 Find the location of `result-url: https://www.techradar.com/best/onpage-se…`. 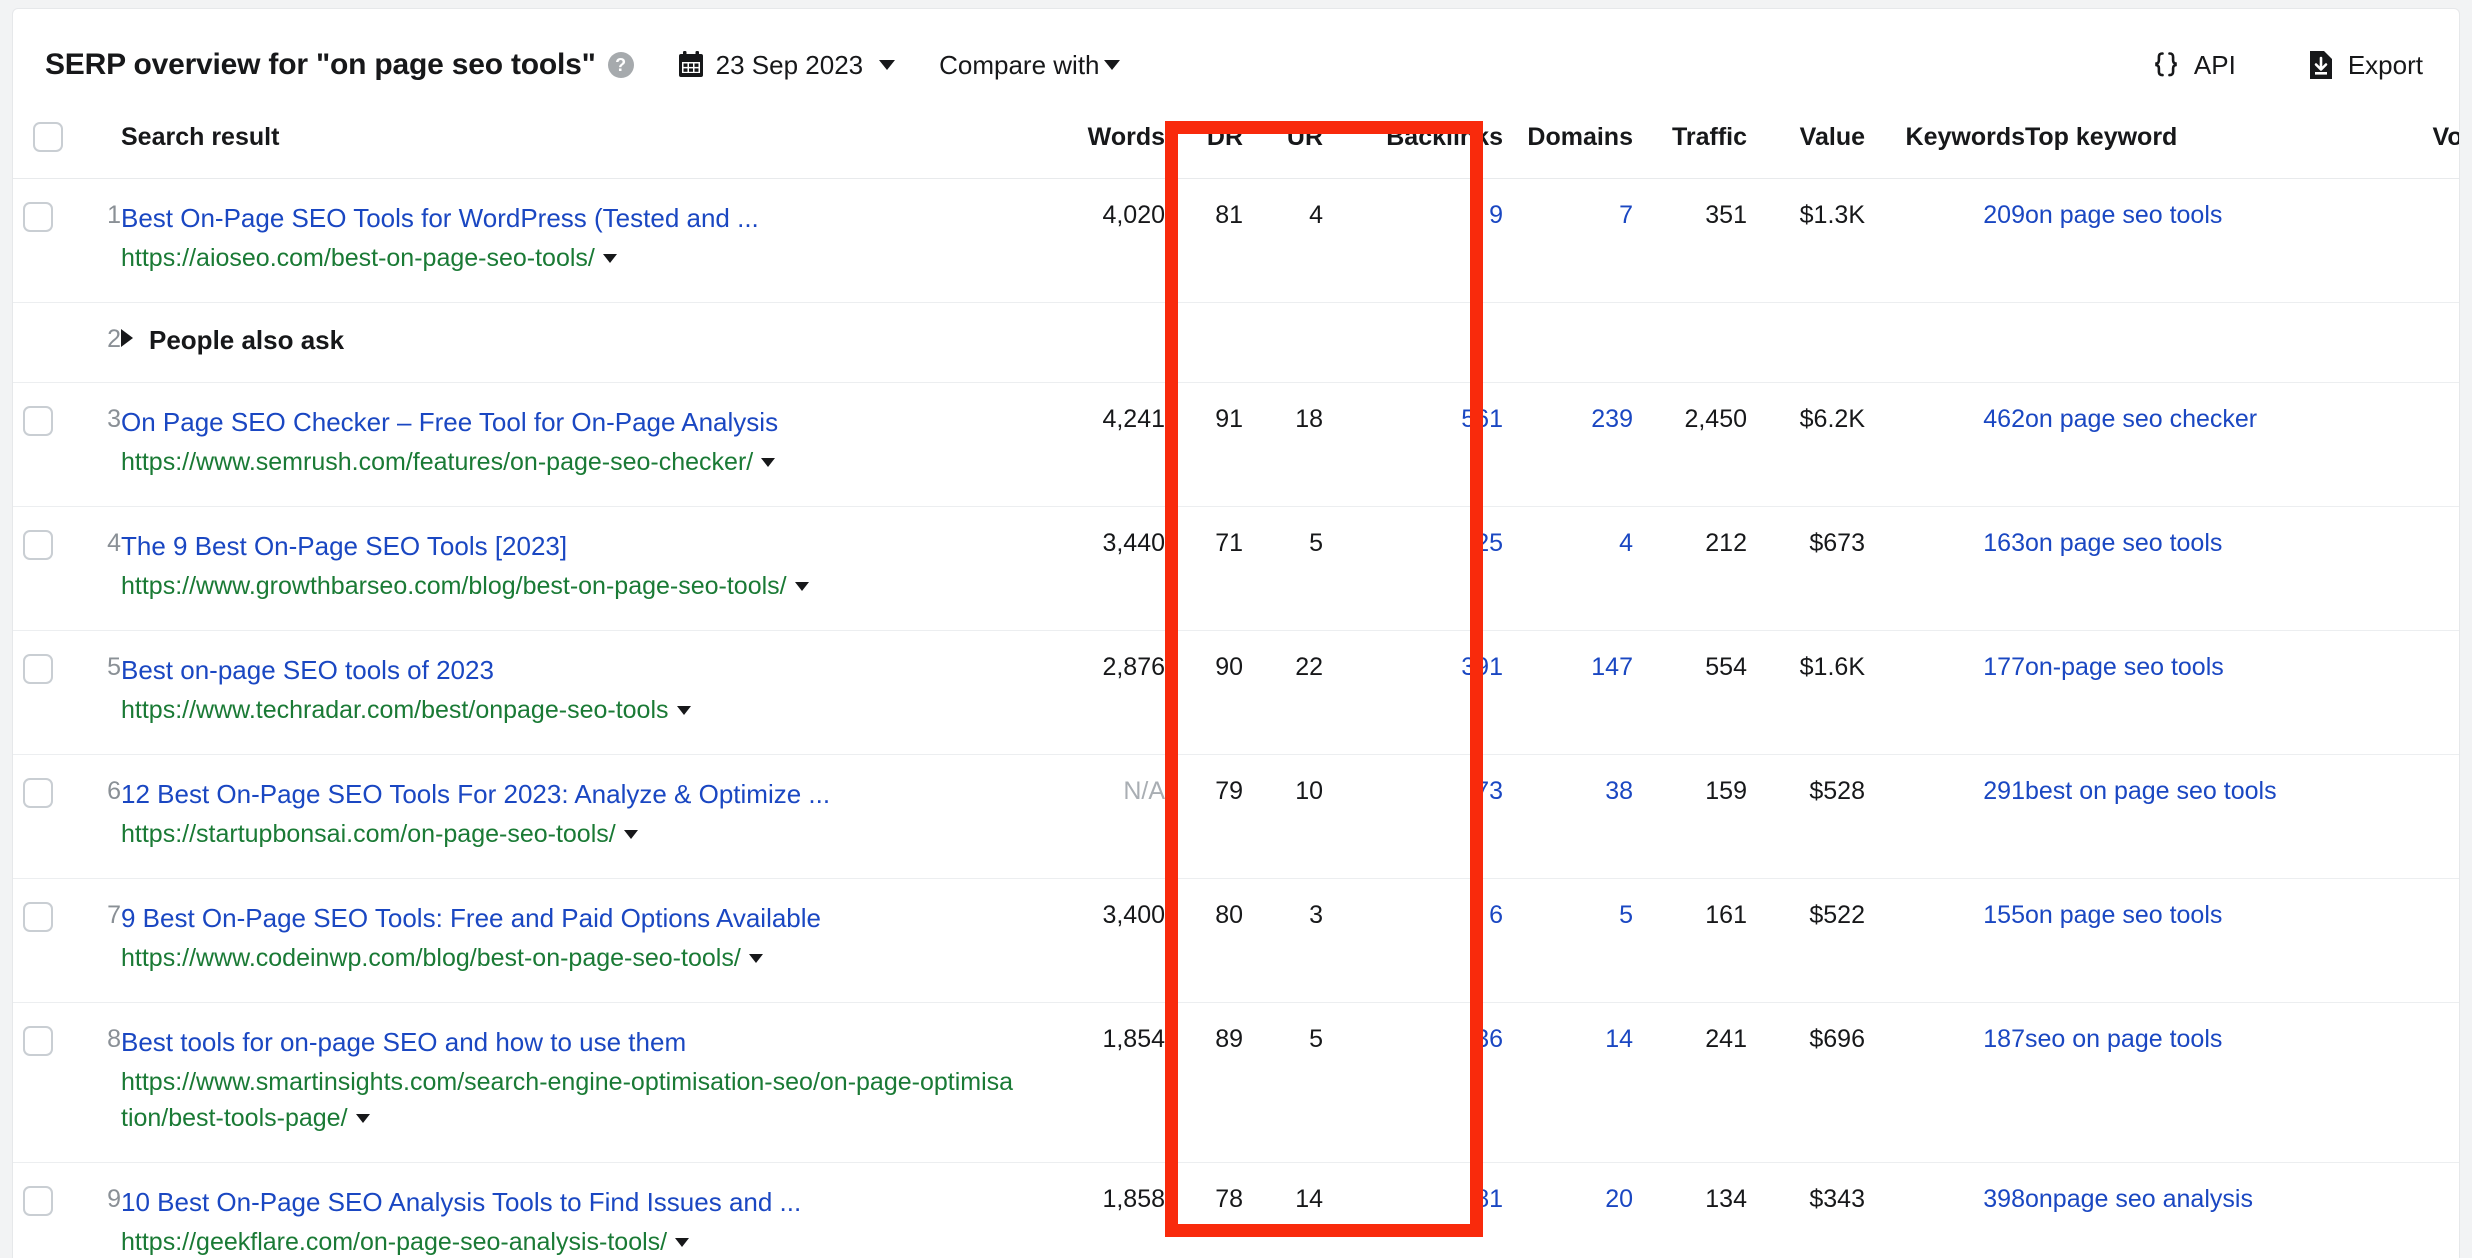

result-url: https://www.techradar.com/best/onpage-se… is located at coordinates (570, 710).